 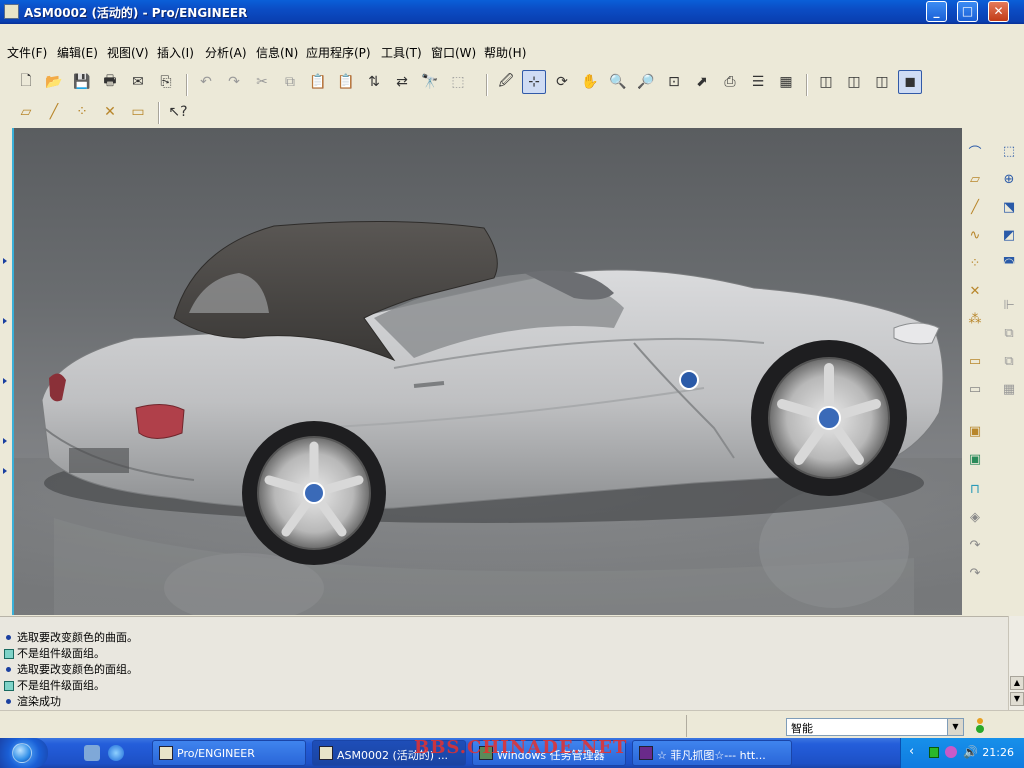 I want to click on named-view-icon: ⎙, so click(x=730, y=82).